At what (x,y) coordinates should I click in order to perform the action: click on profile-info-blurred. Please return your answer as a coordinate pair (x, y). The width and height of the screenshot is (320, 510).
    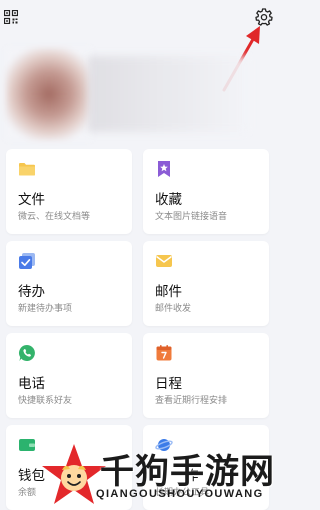
    Looking at the image, I should click on (168, 94).